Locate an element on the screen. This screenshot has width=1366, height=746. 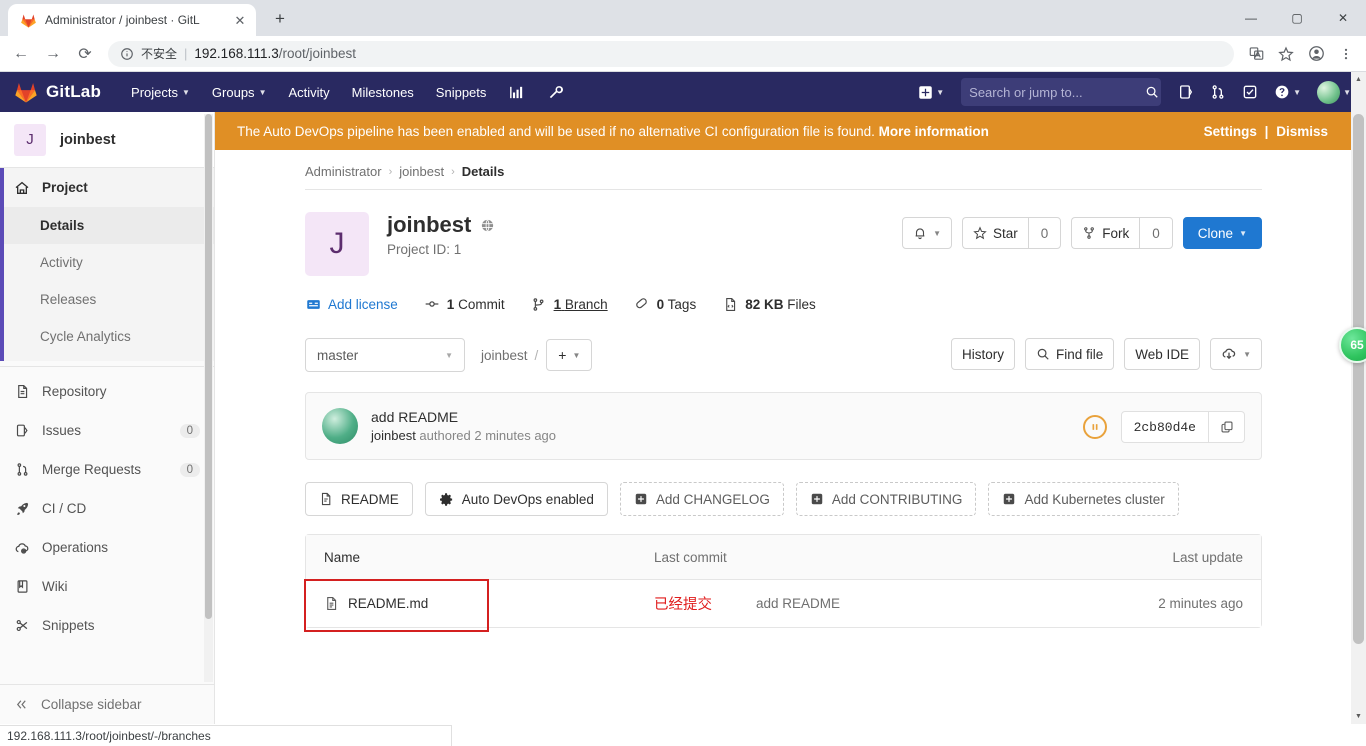
alert-settings-link: Settings is located at coordinates (1230, 131).